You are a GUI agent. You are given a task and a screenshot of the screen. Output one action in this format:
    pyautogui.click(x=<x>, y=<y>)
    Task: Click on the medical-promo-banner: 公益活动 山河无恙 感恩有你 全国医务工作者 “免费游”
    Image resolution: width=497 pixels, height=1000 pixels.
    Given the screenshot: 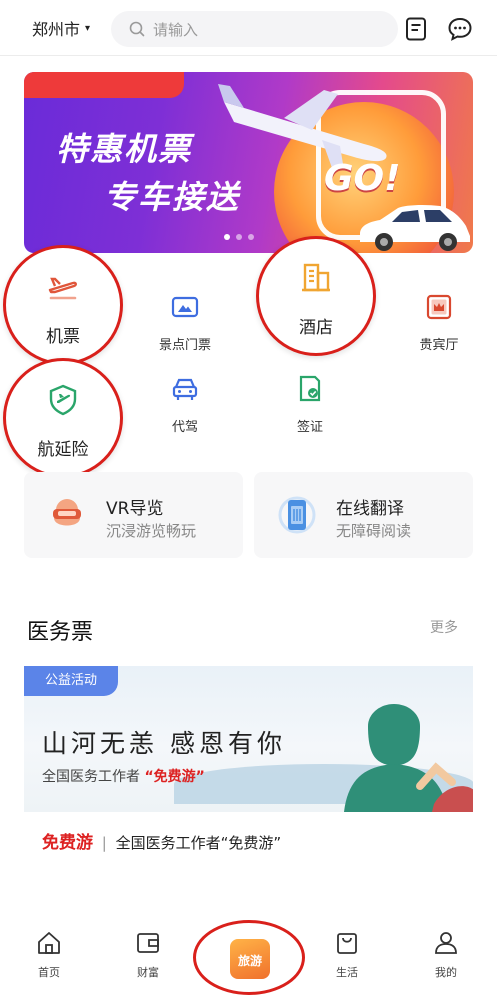 What is the action you would take?
    pyautogui.click(x=248, y=739)
    